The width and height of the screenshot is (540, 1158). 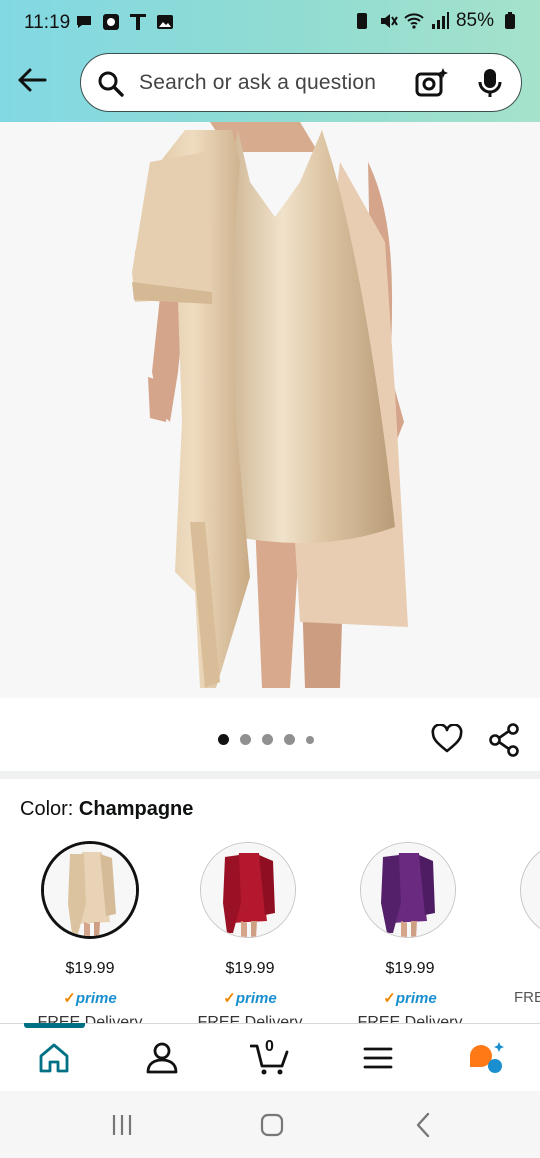 I want to click on heart-icon, so click(x=447, y=739).